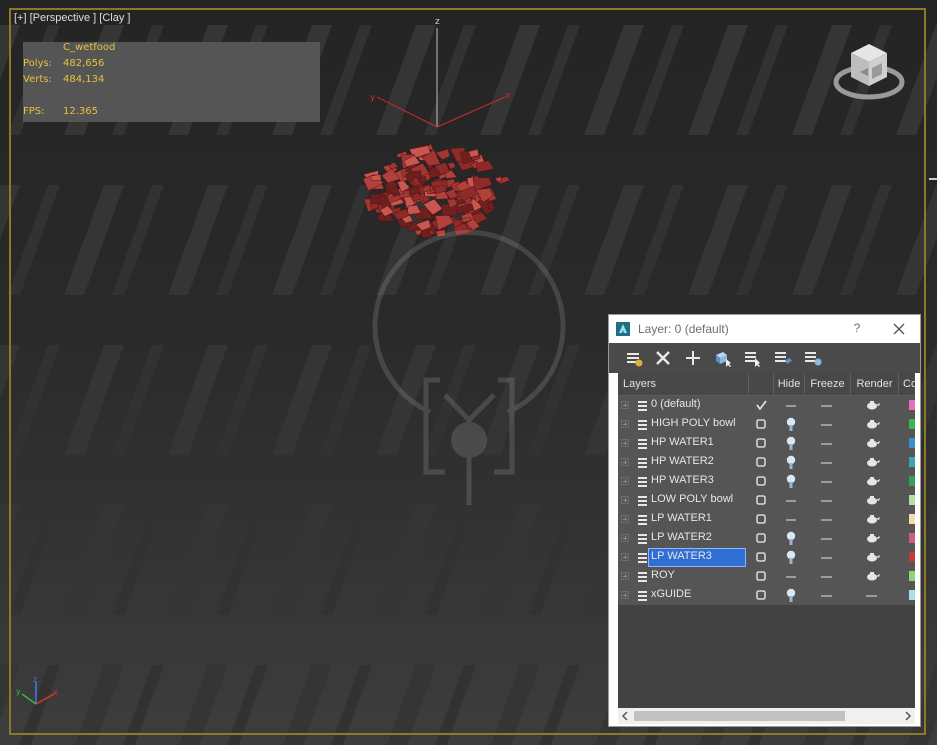 The height and width of the screenshot is (745, 937). What do you see at coordinates (760, 384) in the screenshot?
I see `column-header-current` at bounding box center [760, 384].